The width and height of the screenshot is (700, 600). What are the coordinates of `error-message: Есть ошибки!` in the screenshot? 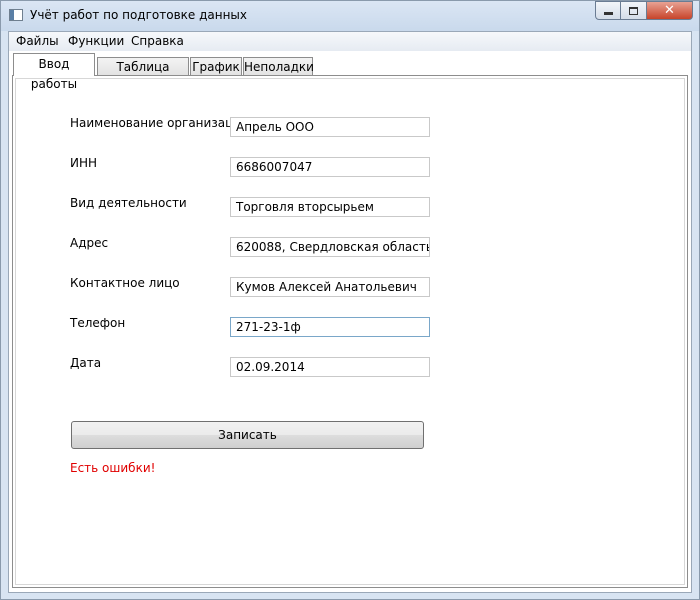 It's located at (113, 468).